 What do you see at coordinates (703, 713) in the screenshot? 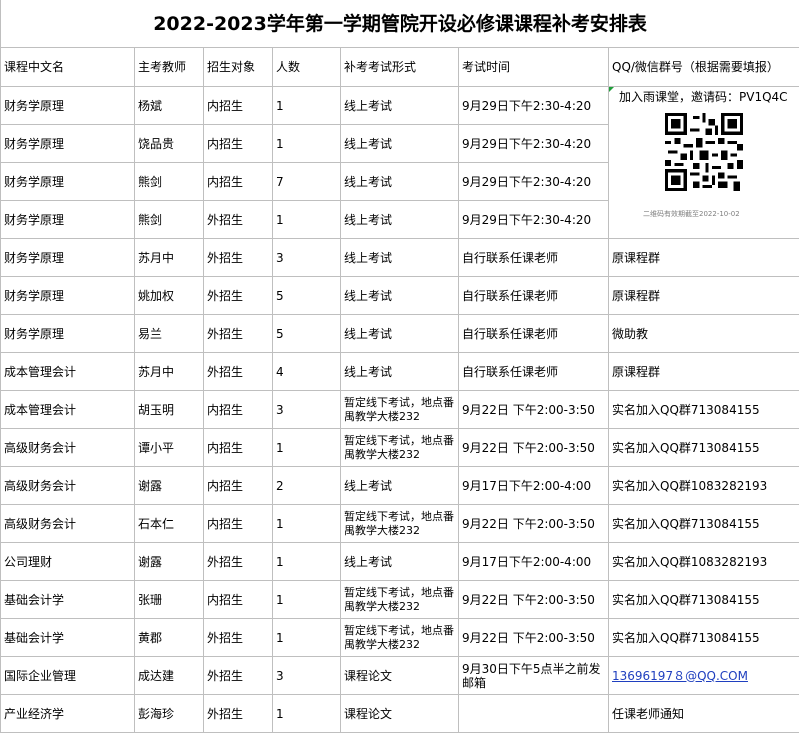
I see `group-cell: 任课老师通知` at bounding box center [703, 713].